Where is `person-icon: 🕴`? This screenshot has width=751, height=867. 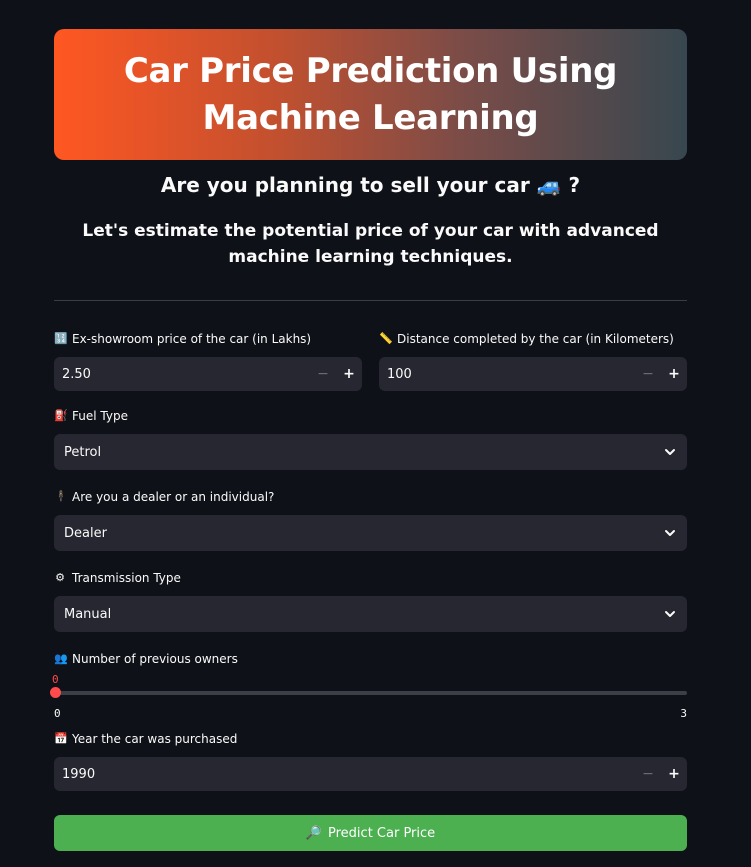
person-icon: 🕴 is located at coordinates (61, 496).